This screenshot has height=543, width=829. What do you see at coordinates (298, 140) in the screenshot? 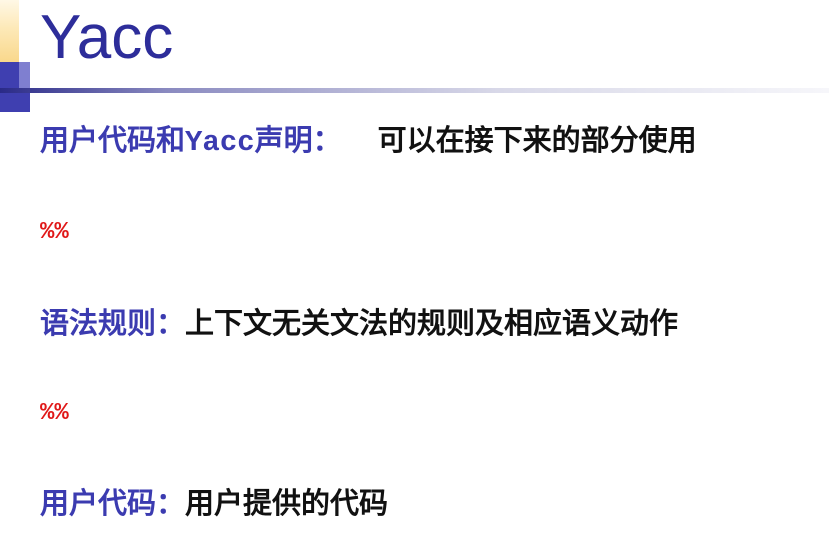
I see `section-declarations-label-part2: 声明：` at bounding box center [298, 140].